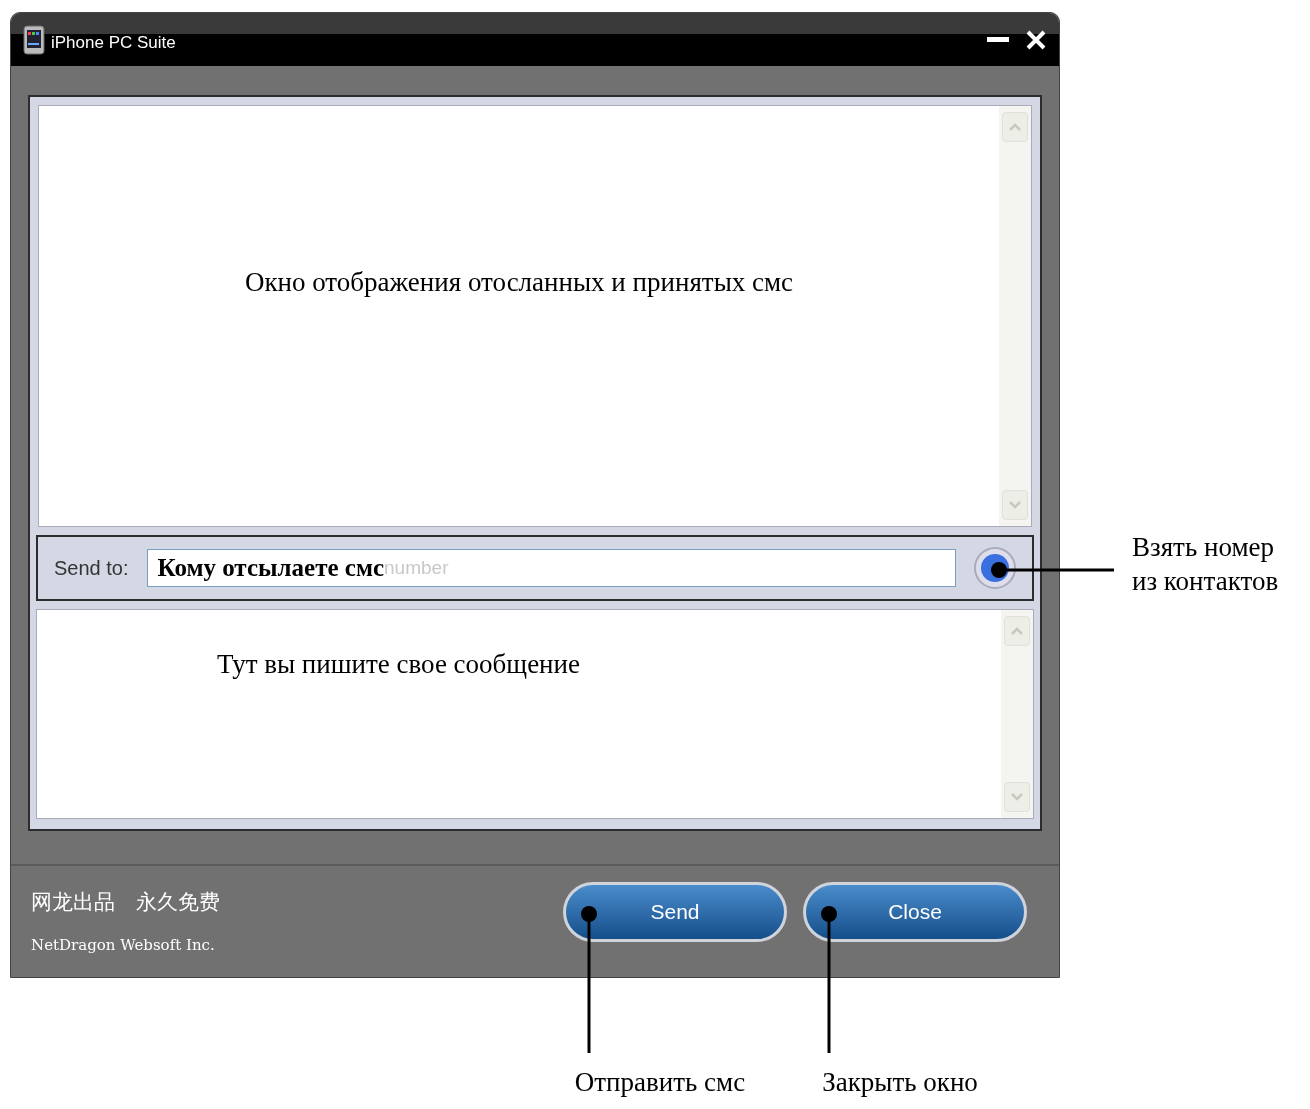  What do you see at coordinates (675, 912) in the screenshot?
I see `action-button: Send` at bounding box center [675, 912].